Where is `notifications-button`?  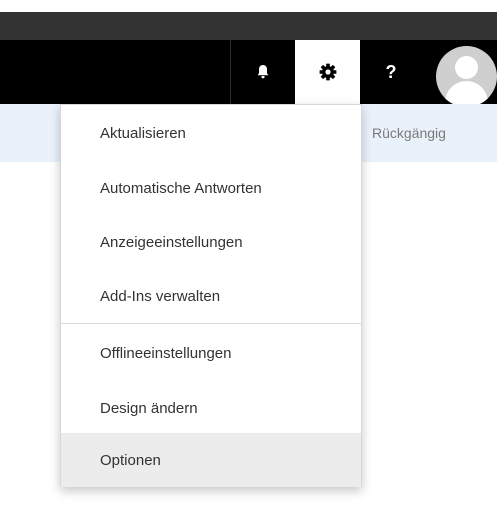 notifications-button is located at coordinates (262, 72).